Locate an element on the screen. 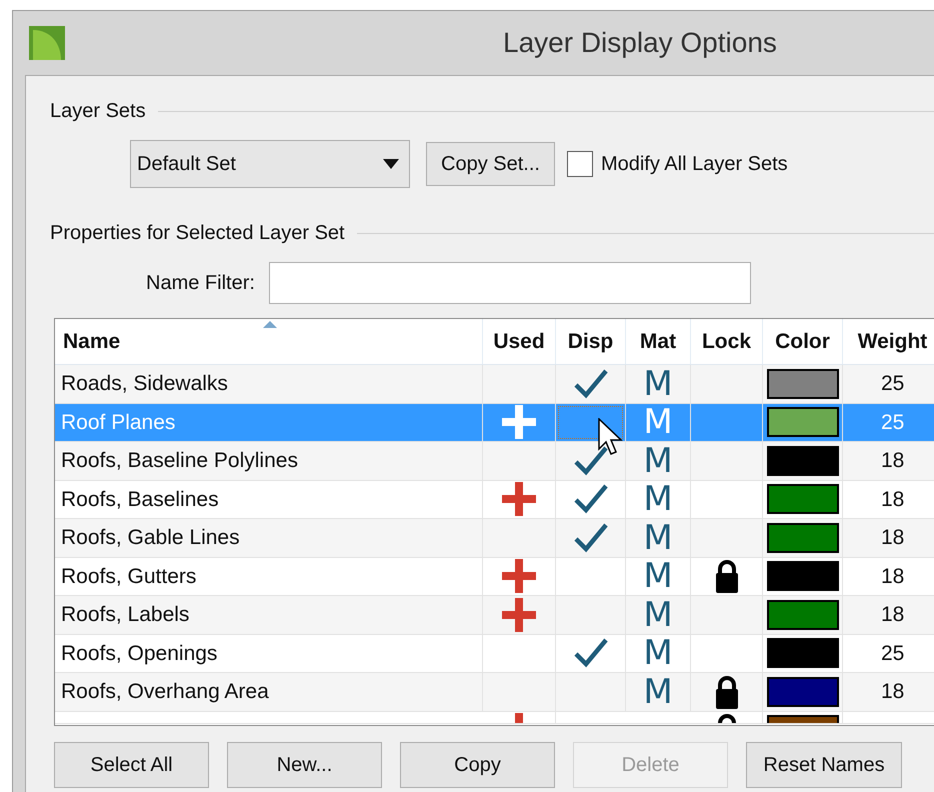 This screenshot has height=792, width=934. field-label: Name Filter: is located at coordinates (200, 283).